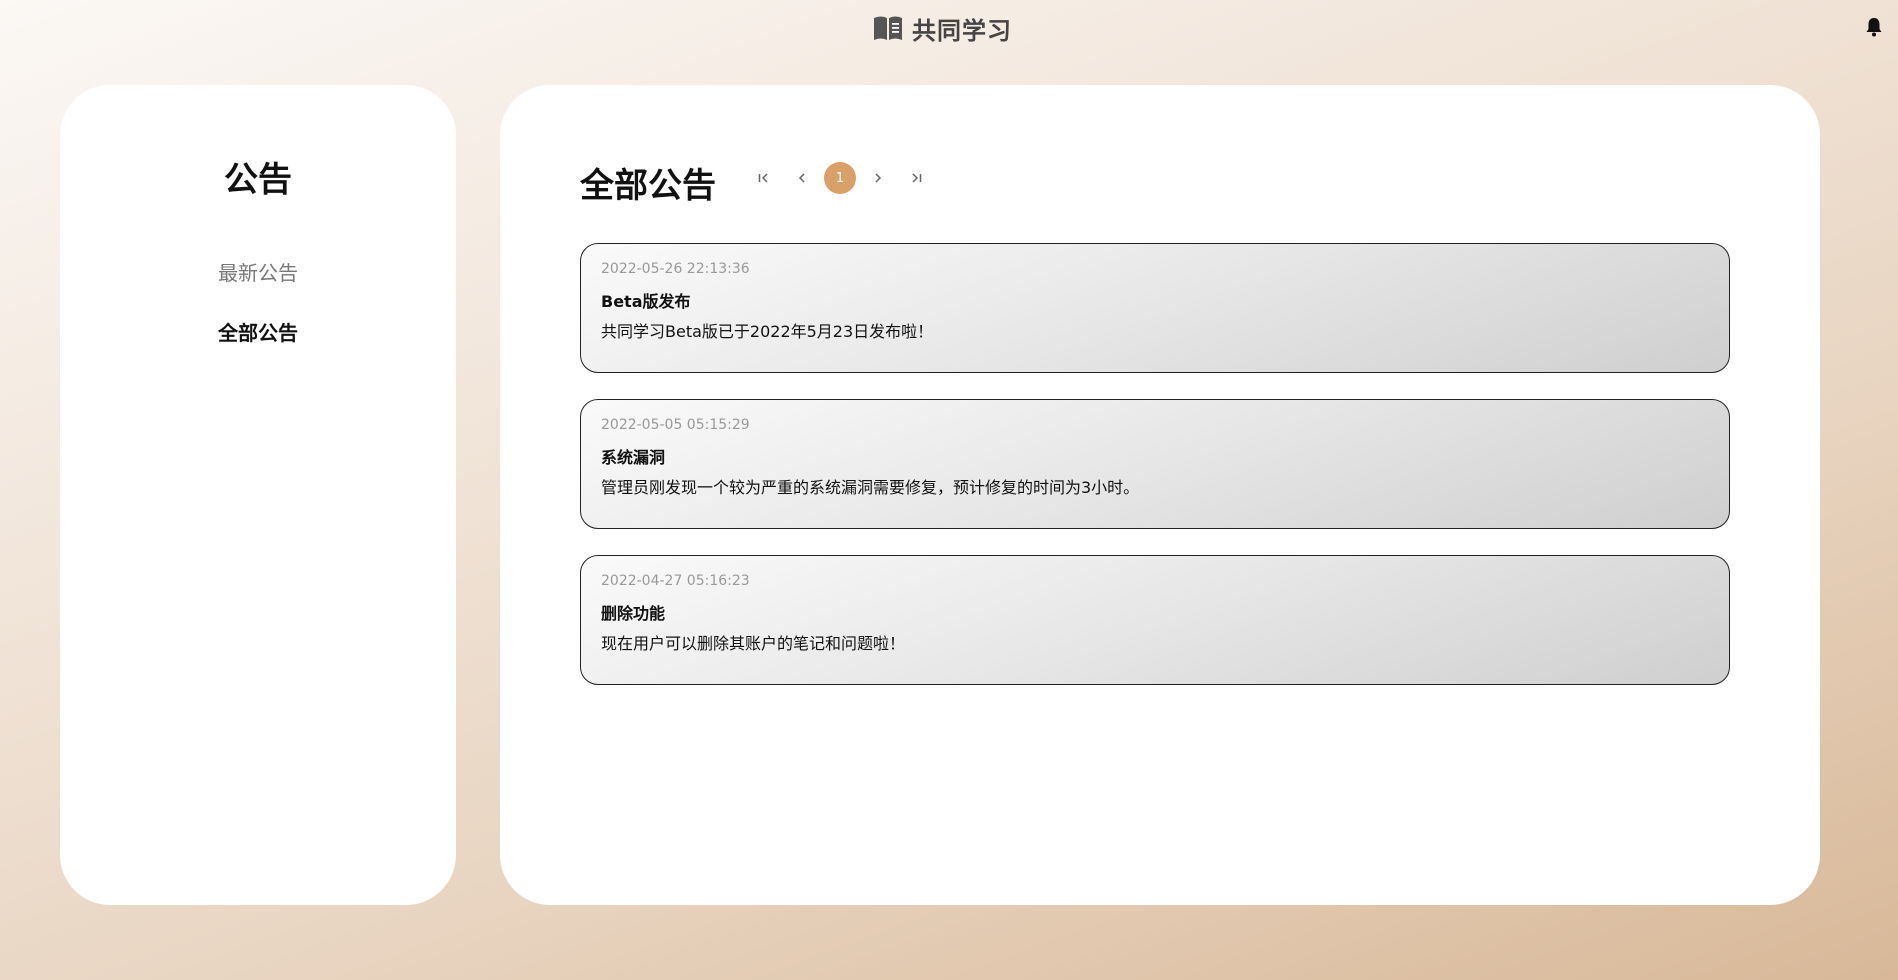 This screenshot has height=980, width=1898. Describe the element at coordinates (870, 487) in the screenshot. I see `announcement-body: 管理员刚发现一个较为严重的系统漏洞需要修复，预计修复的时间为3小时。` at that location.